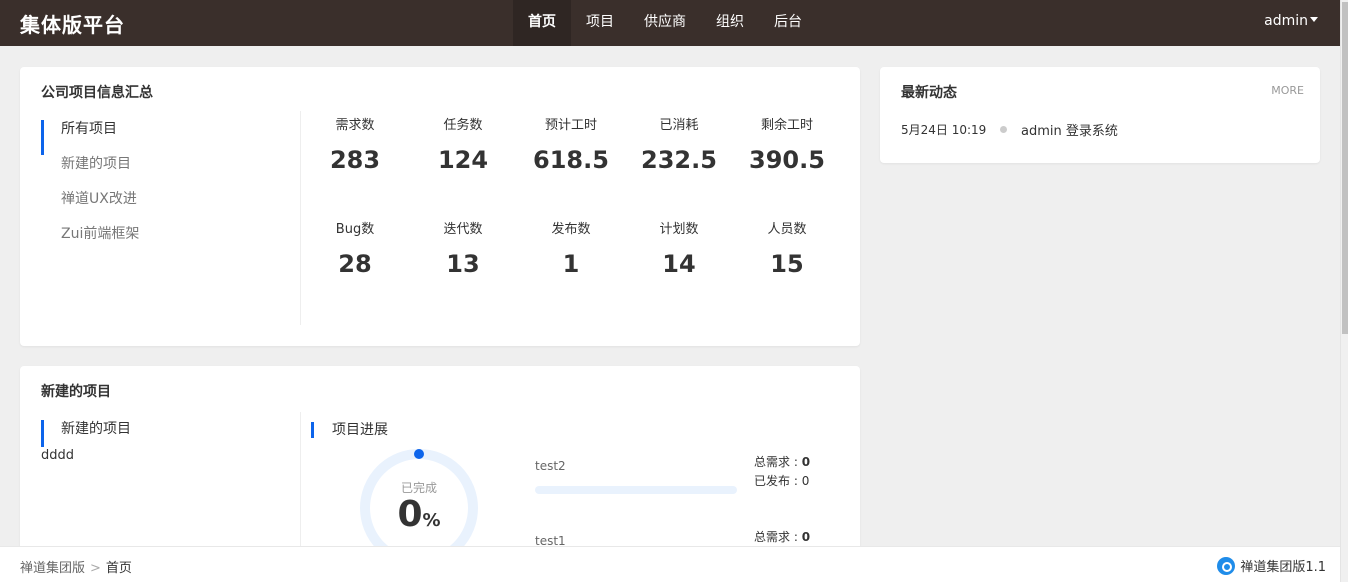 This screenshot has height=582, width=1348. What do you see at coordinates (787, 264) in the screenshot?
I see `stat-value: 15` at bounding box center [787, 264].